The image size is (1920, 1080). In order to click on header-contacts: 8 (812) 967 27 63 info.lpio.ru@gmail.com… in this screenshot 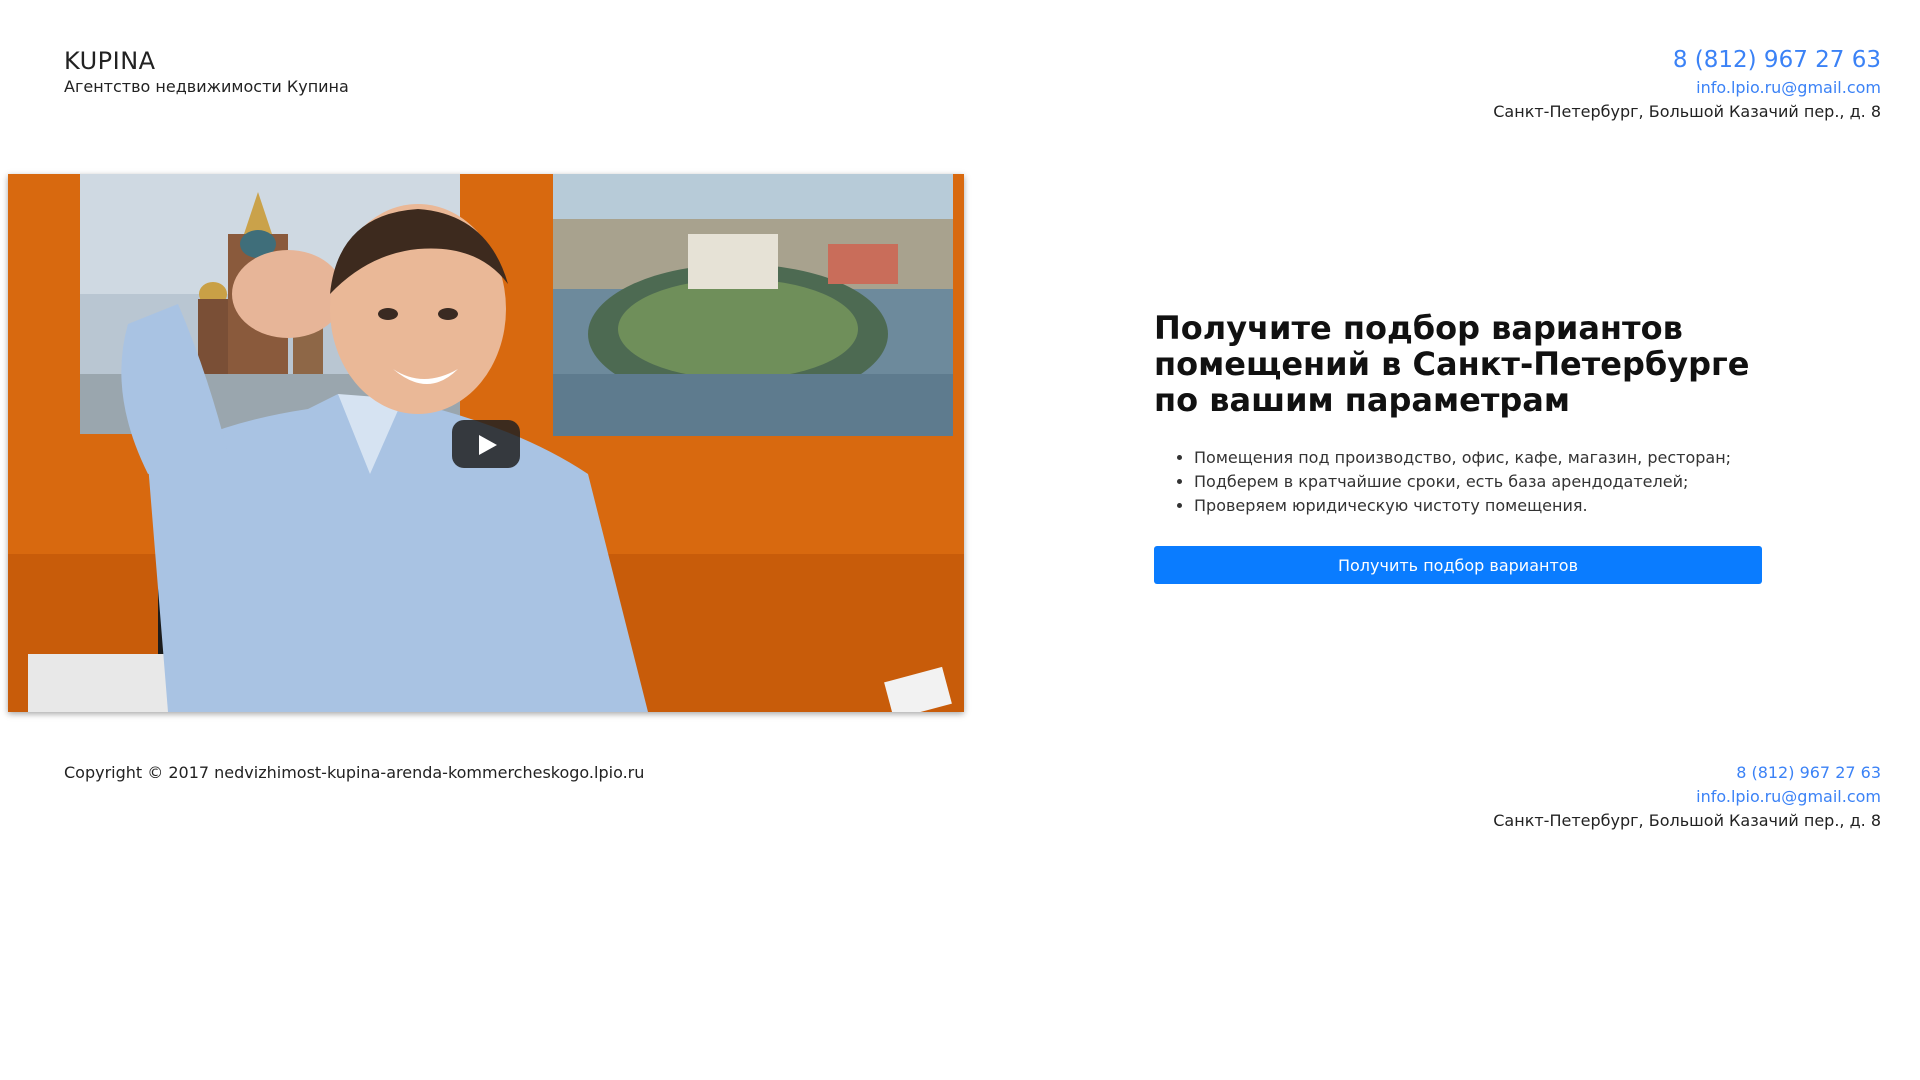, I will do `click(1687, 84)`.